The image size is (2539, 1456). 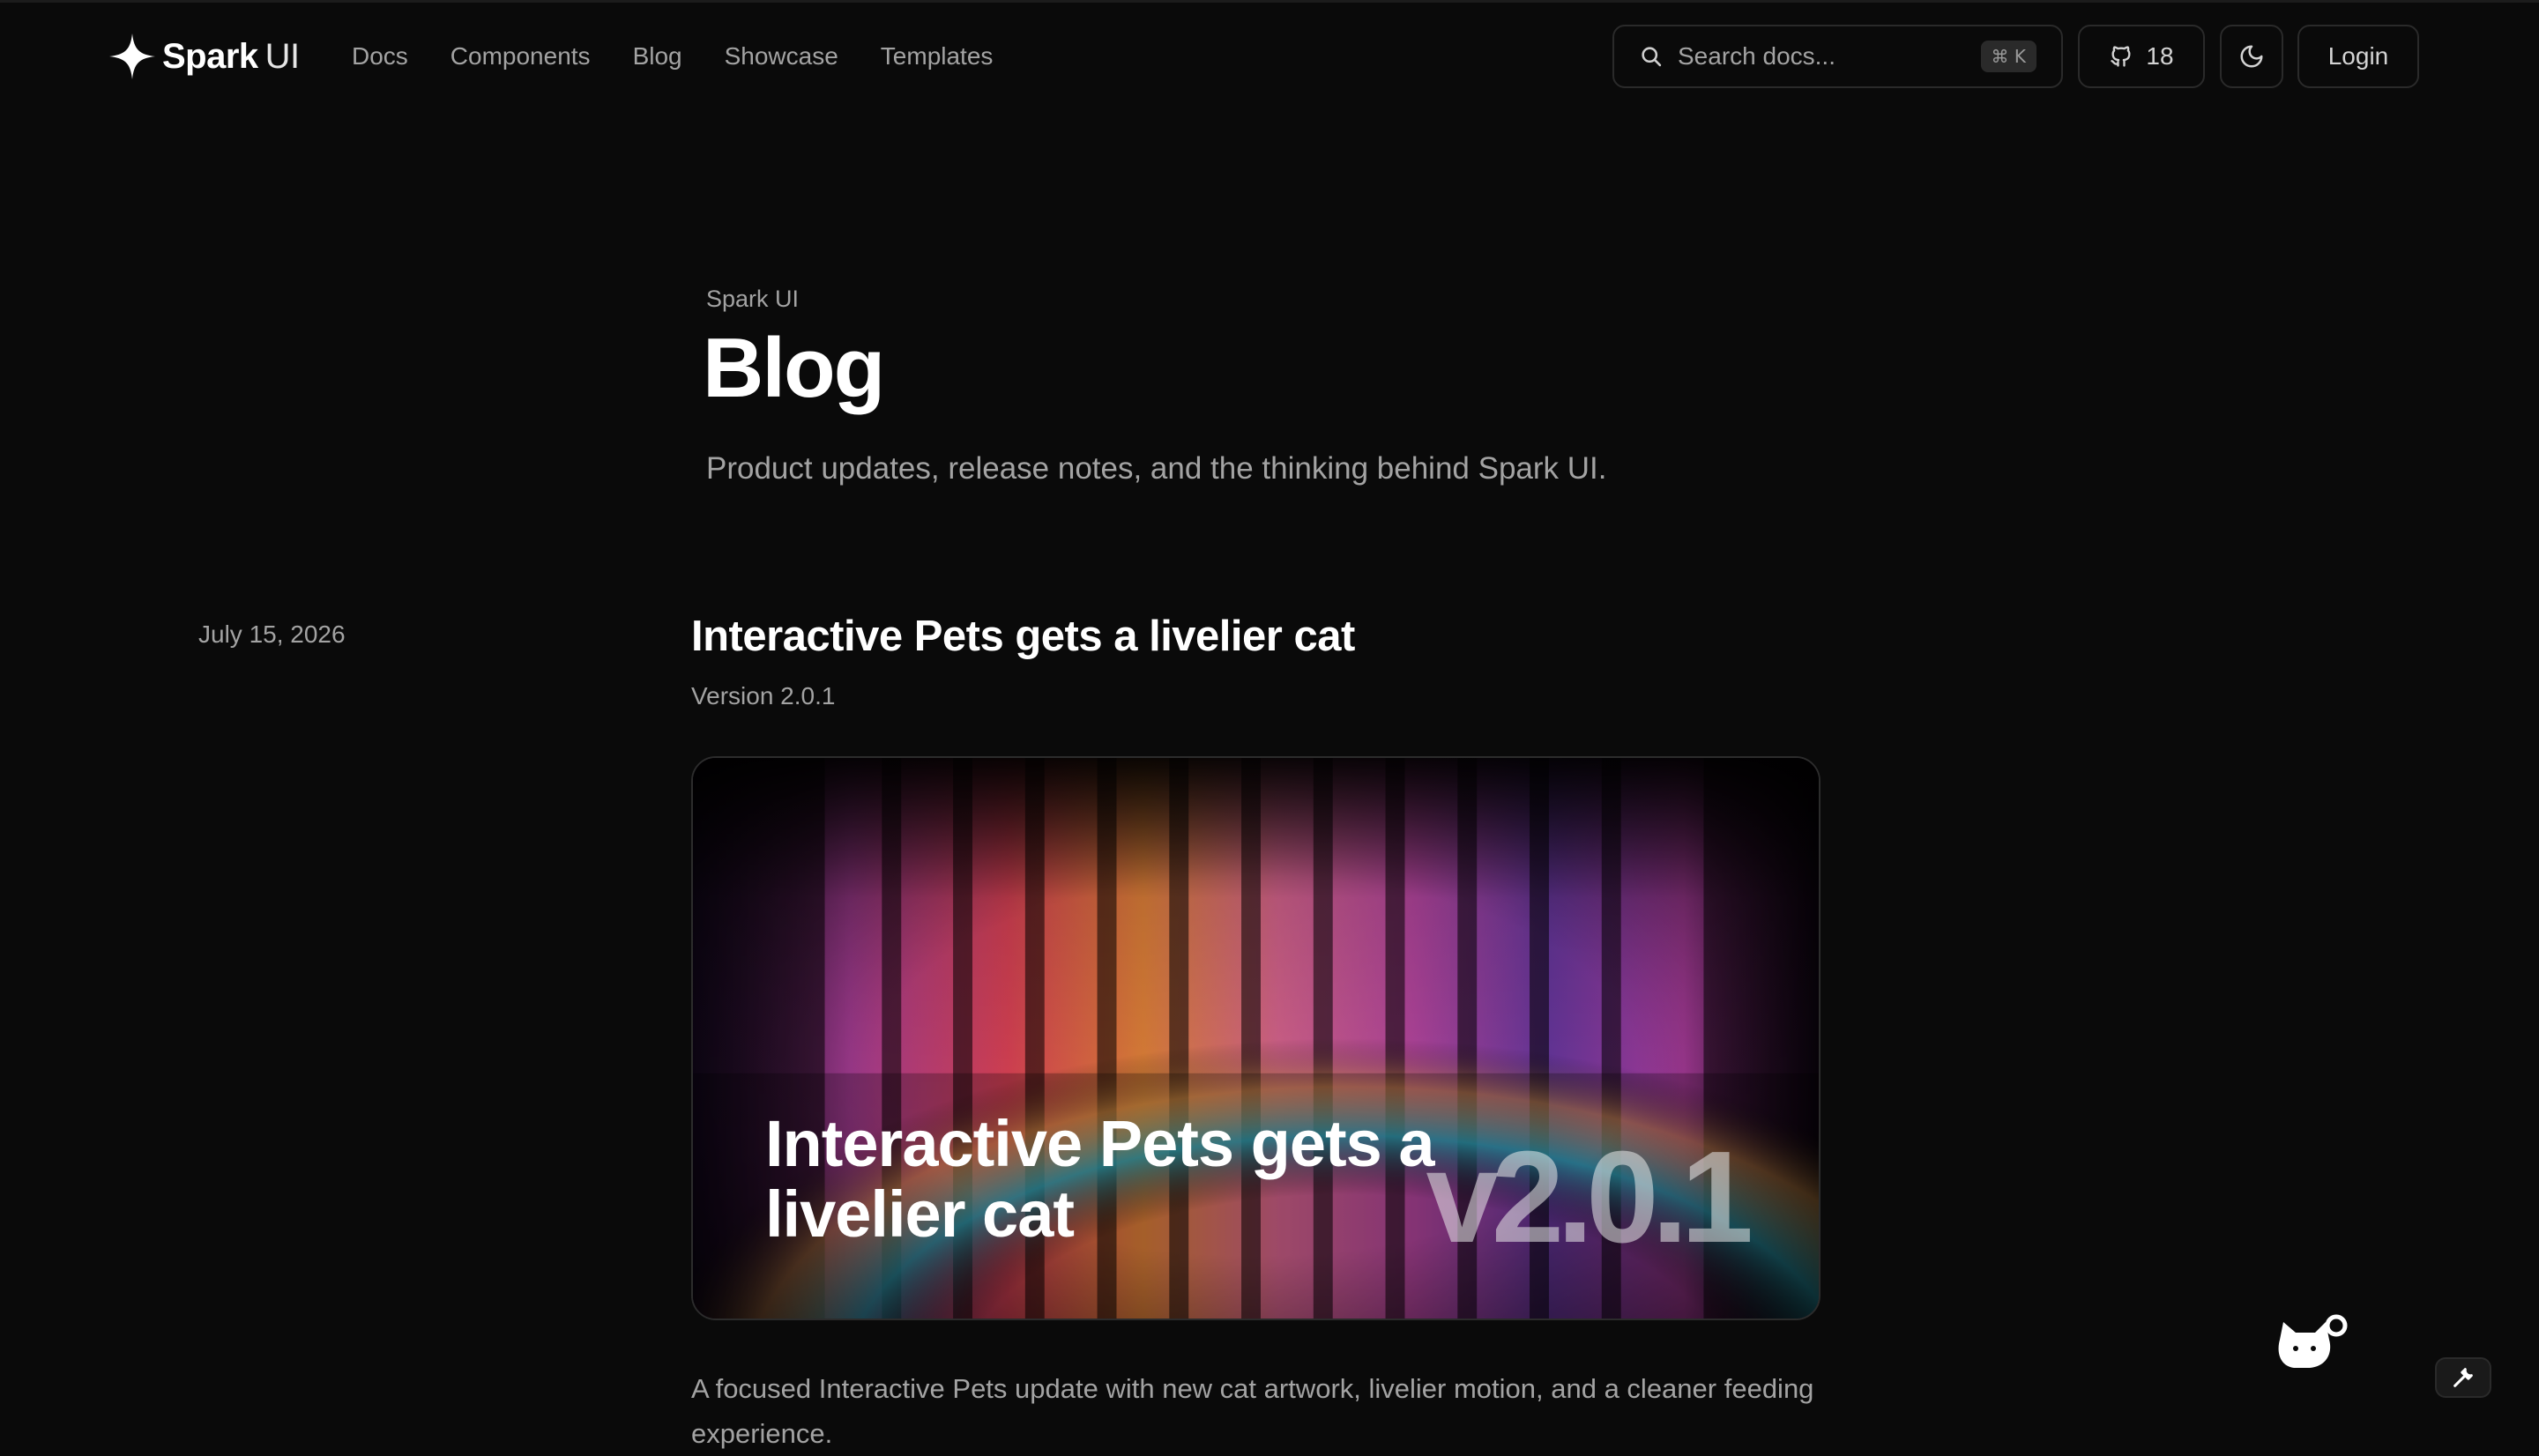 I want to click on theme-toggle-button, so click(x=2251, y=56).